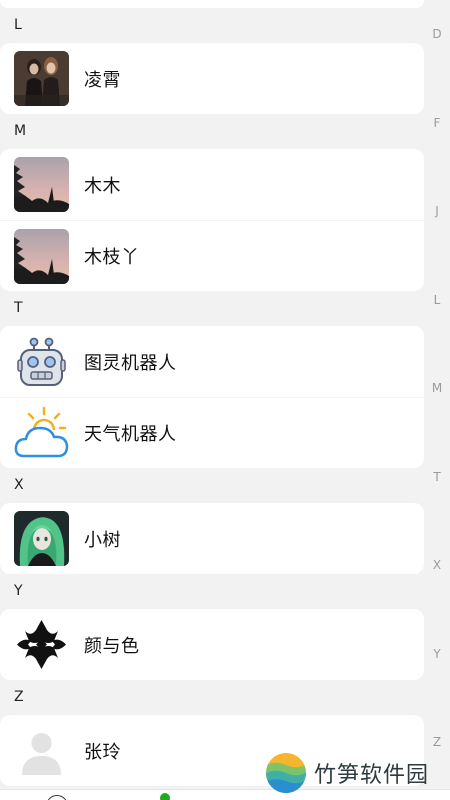 Image resolution: width=450 pixels, height=800 pixels. I want to click on default-person-icon, so click(41, 754).